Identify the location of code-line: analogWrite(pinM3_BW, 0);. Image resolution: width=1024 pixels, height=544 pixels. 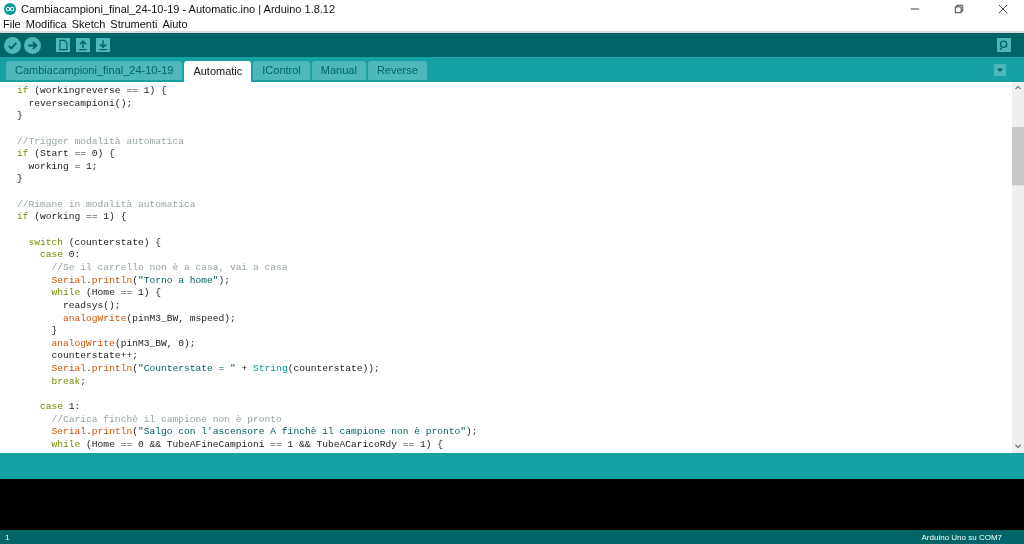
(123, 344).